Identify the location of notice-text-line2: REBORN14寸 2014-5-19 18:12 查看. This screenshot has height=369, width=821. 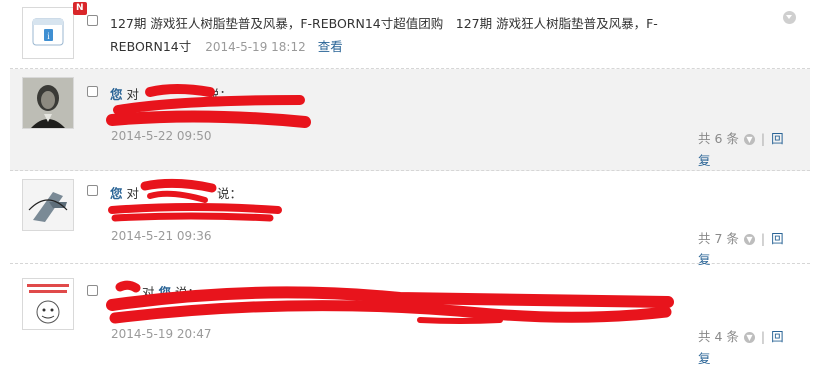
(226, 46).